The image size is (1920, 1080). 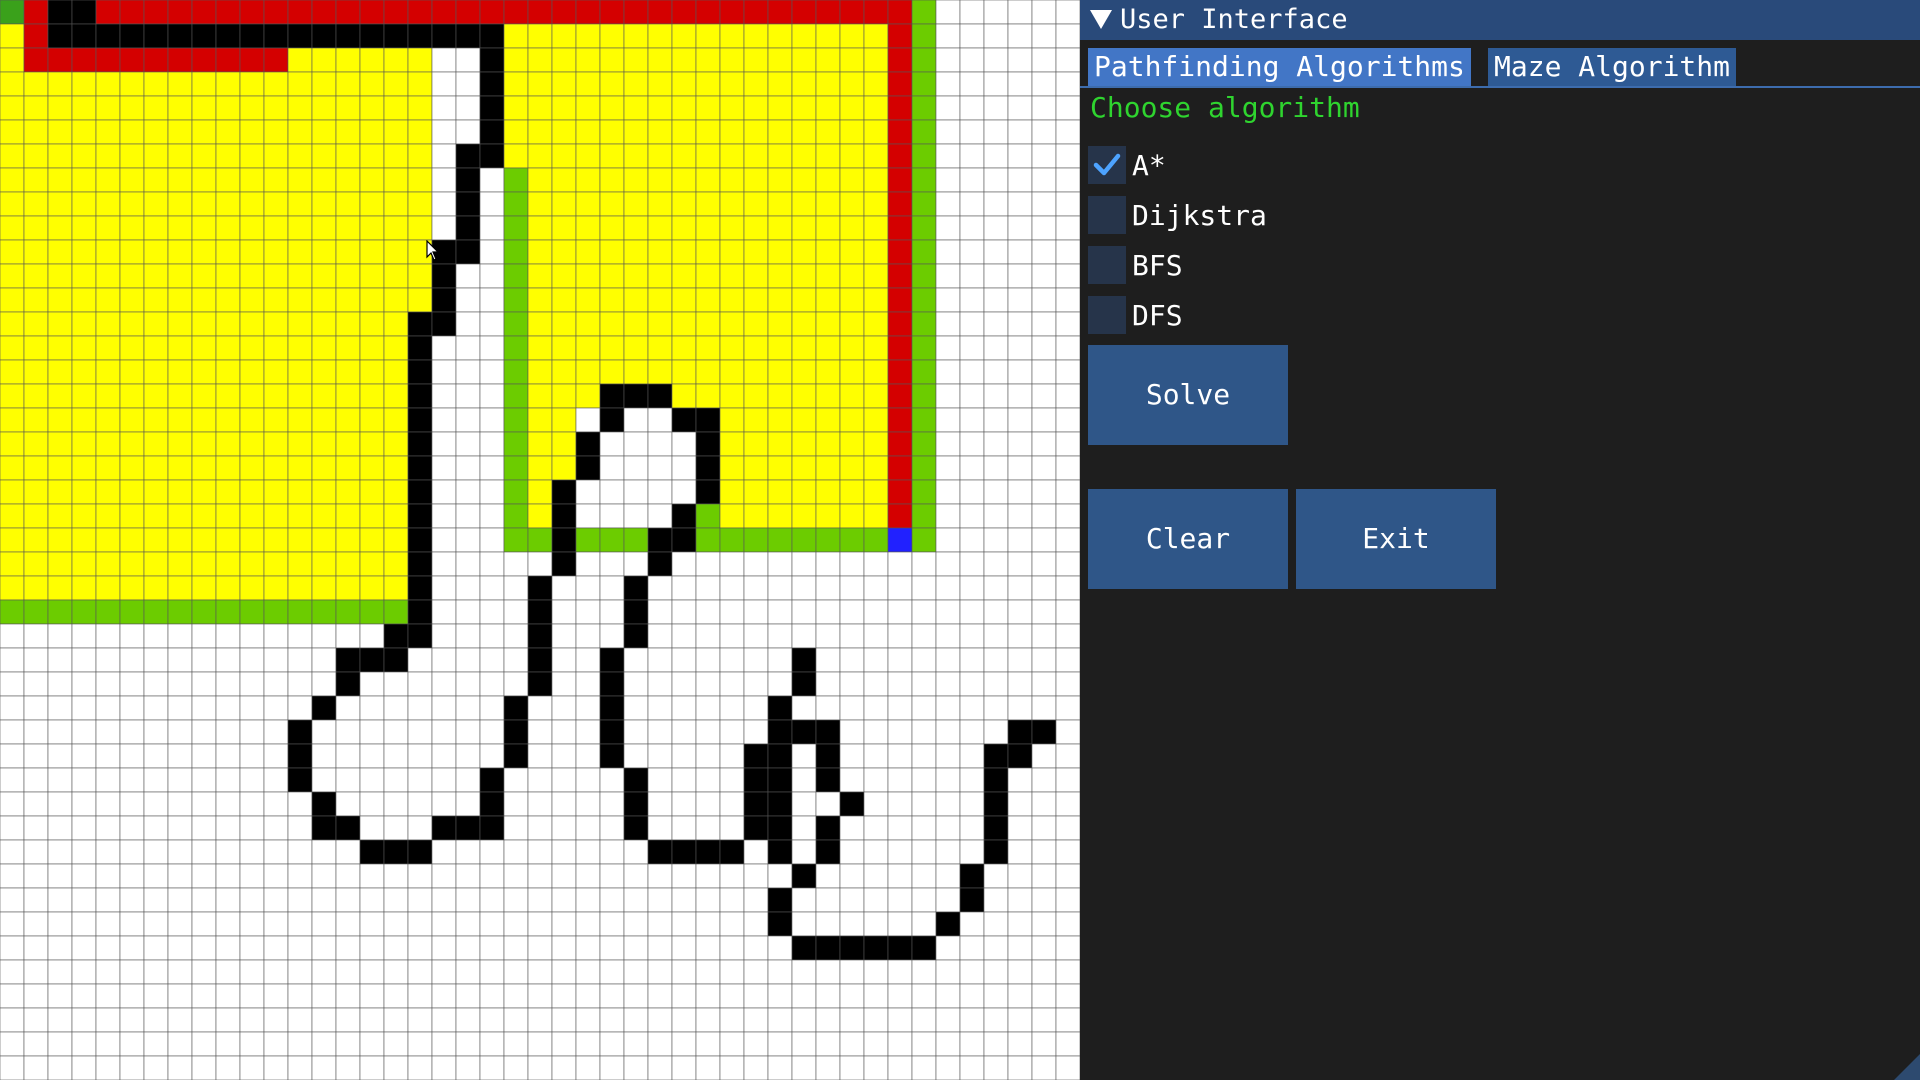 What do you see at coordinates (1107, 315) in the screenshot?
I see `checkbox-dfs` at bounding box center [1107, 315].